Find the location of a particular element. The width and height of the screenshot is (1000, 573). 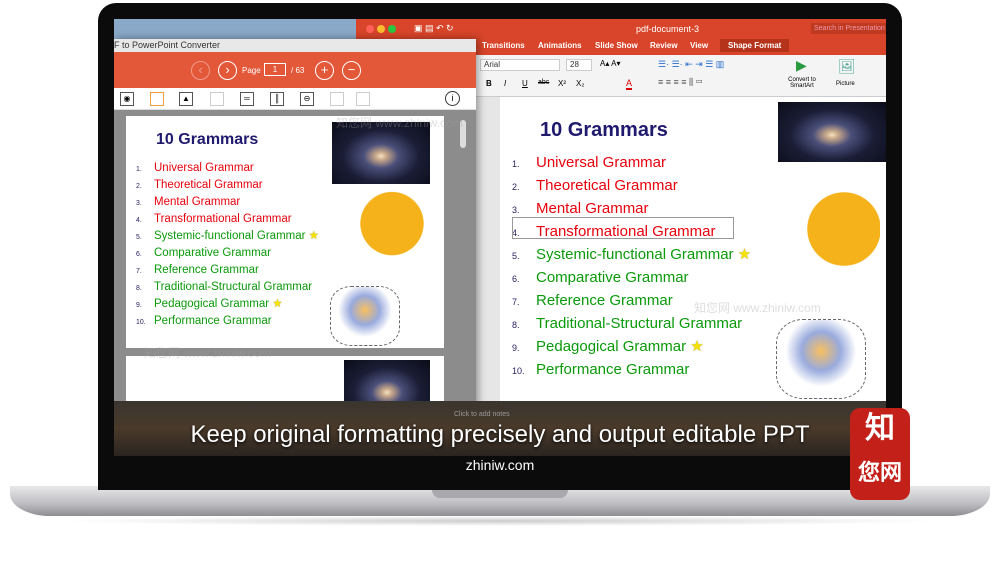

text-selection-box is located at coordinates (623, 228).